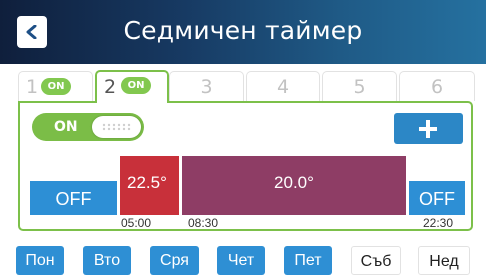 This screenshot has width=486, height=276. I want to click on tab-label: 4, so click(283, 87).